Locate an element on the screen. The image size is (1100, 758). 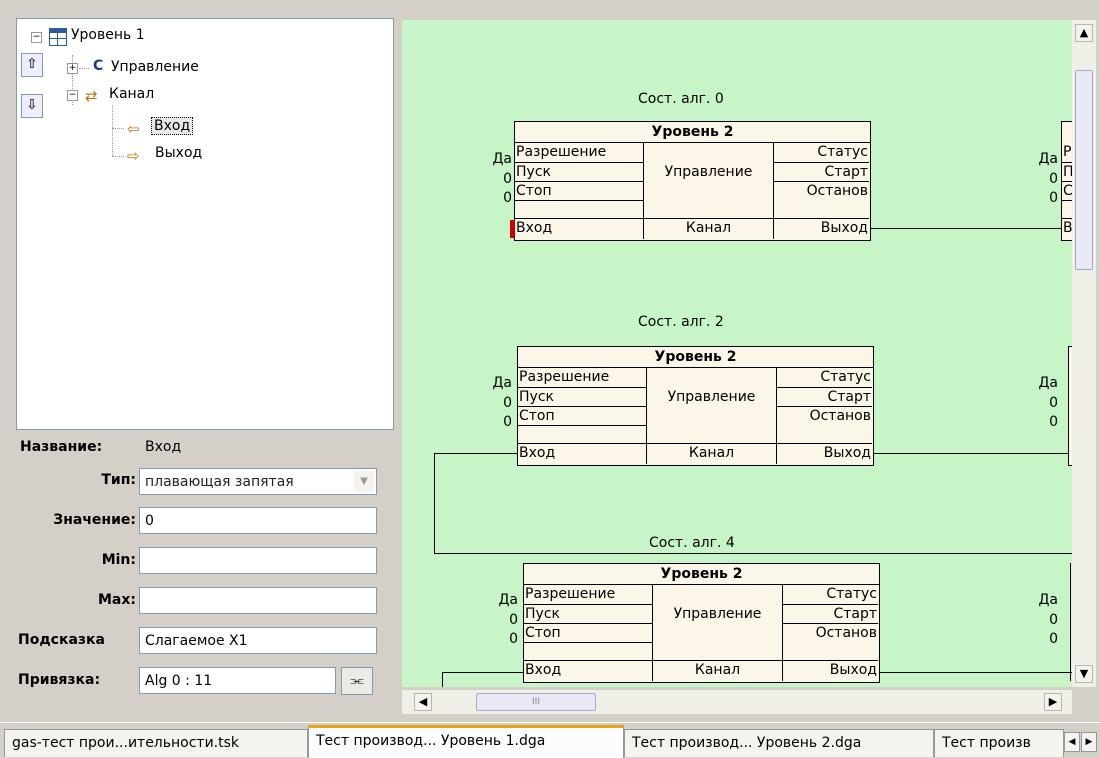
hint-input: Слагаемое Х1 is located at coordinates (258, 640).